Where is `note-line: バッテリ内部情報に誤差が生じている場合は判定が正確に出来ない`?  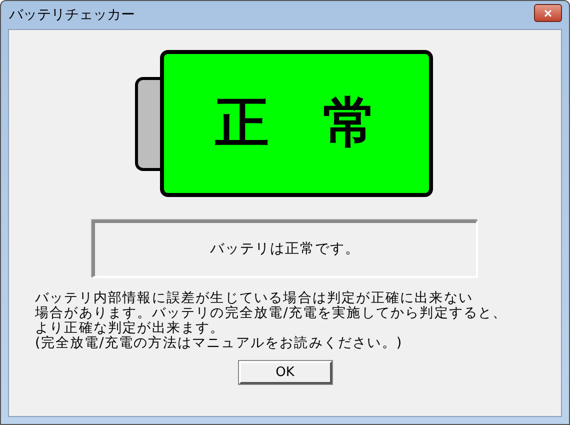
note-line: バッテリ内部情報に誤差が生じている場合は判定が正確に出来ない is located at coordinates (254, 298).